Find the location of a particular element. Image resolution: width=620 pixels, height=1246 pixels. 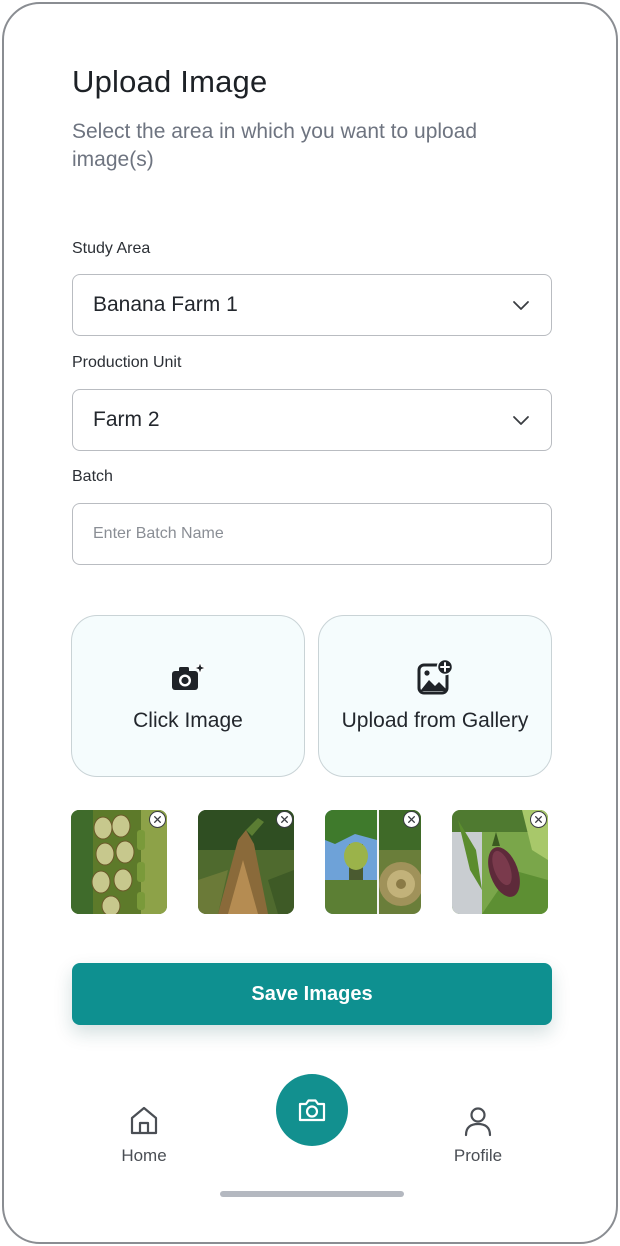

batch-field is located at coordinates (312, 534).